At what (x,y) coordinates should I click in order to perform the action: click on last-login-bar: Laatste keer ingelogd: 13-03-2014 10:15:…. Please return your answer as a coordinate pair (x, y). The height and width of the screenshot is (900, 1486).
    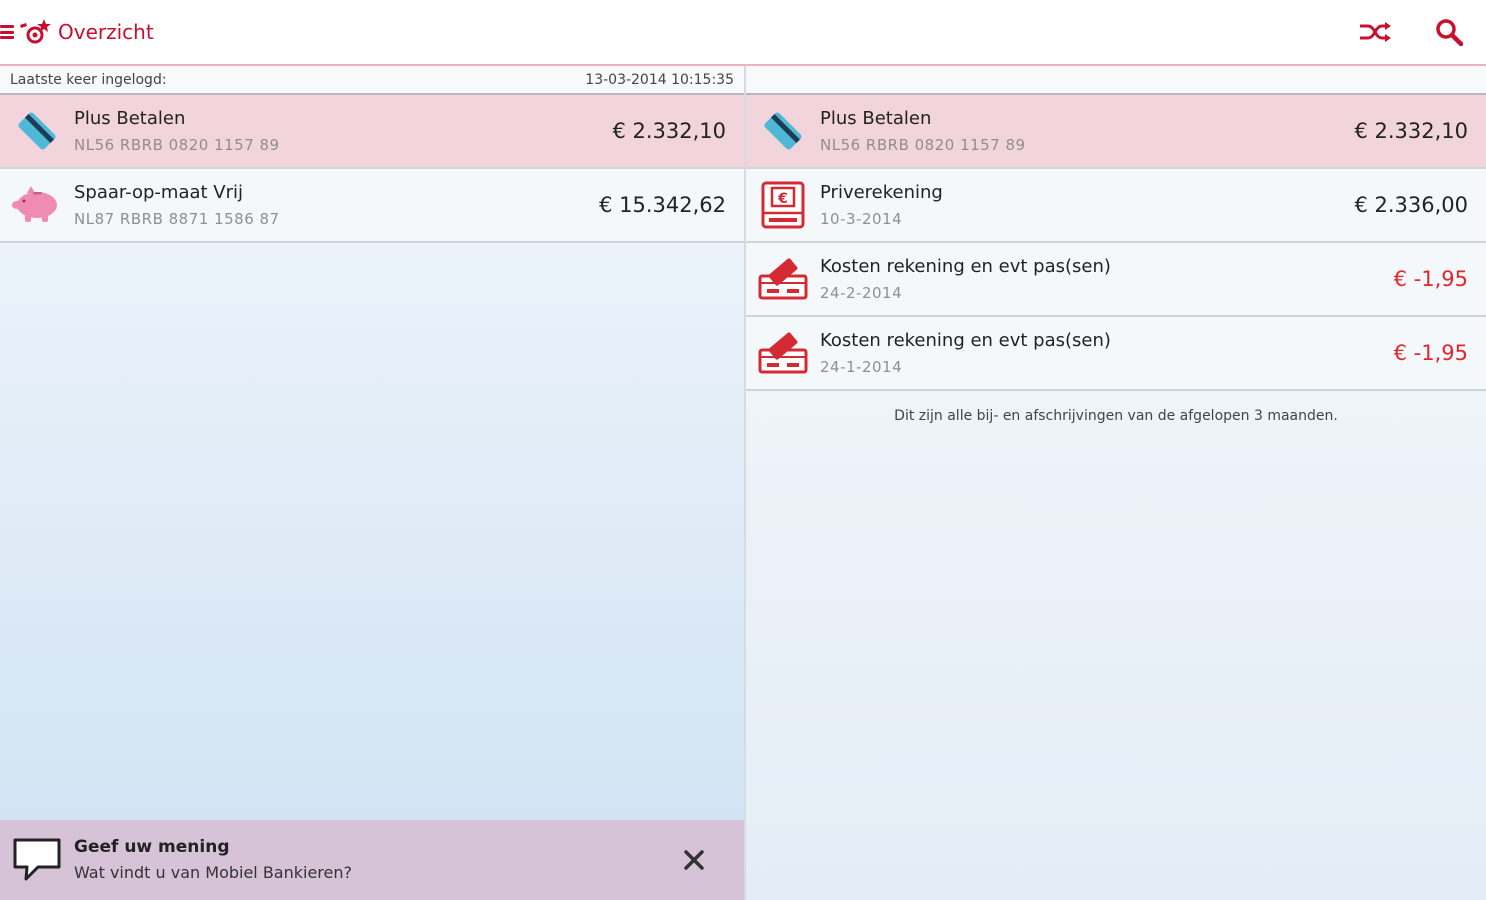
    Looking at the image, I should click on (372, 80).